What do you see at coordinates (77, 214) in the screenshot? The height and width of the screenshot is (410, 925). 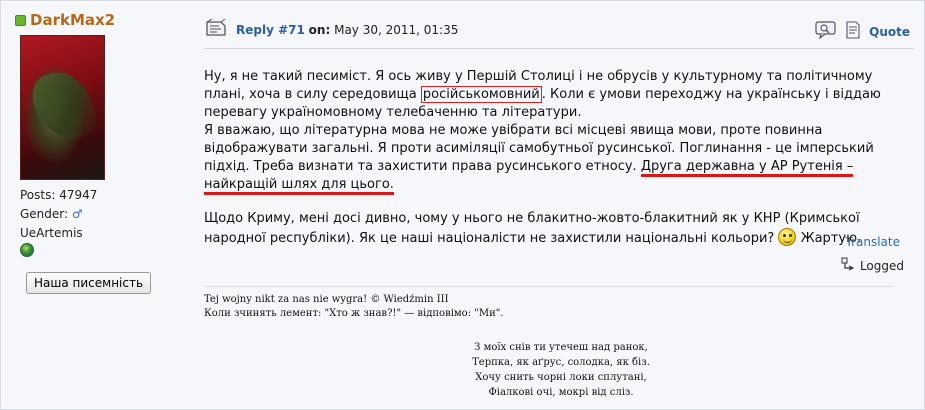 I see `male-icon: ♂` at bounding box center [77, 214].